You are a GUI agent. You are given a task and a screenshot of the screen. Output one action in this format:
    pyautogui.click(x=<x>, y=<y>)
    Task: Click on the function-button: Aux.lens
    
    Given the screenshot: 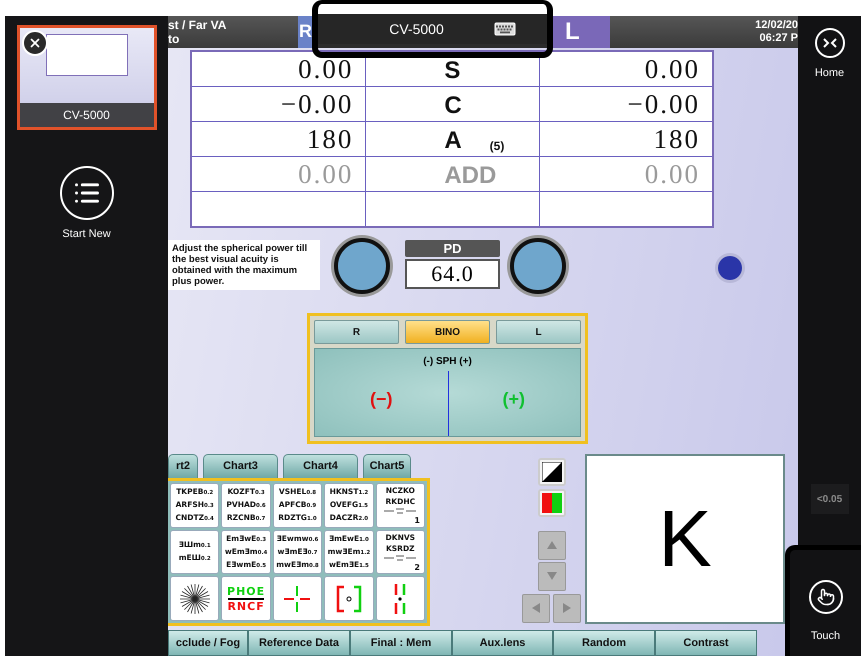 What is the action you would take?
    pyautogui.click(x=502, y=643)
    